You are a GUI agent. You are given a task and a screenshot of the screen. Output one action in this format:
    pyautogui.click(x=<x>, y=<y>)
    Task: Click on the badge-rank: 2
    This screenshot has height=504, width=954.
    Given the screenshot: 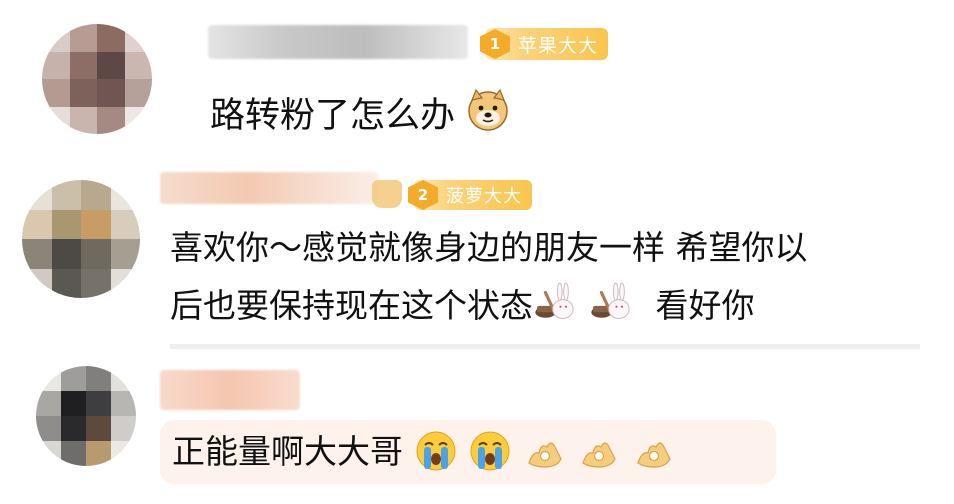 What is the action you would take?
    pyautogui.click(x=423, y=195)
    